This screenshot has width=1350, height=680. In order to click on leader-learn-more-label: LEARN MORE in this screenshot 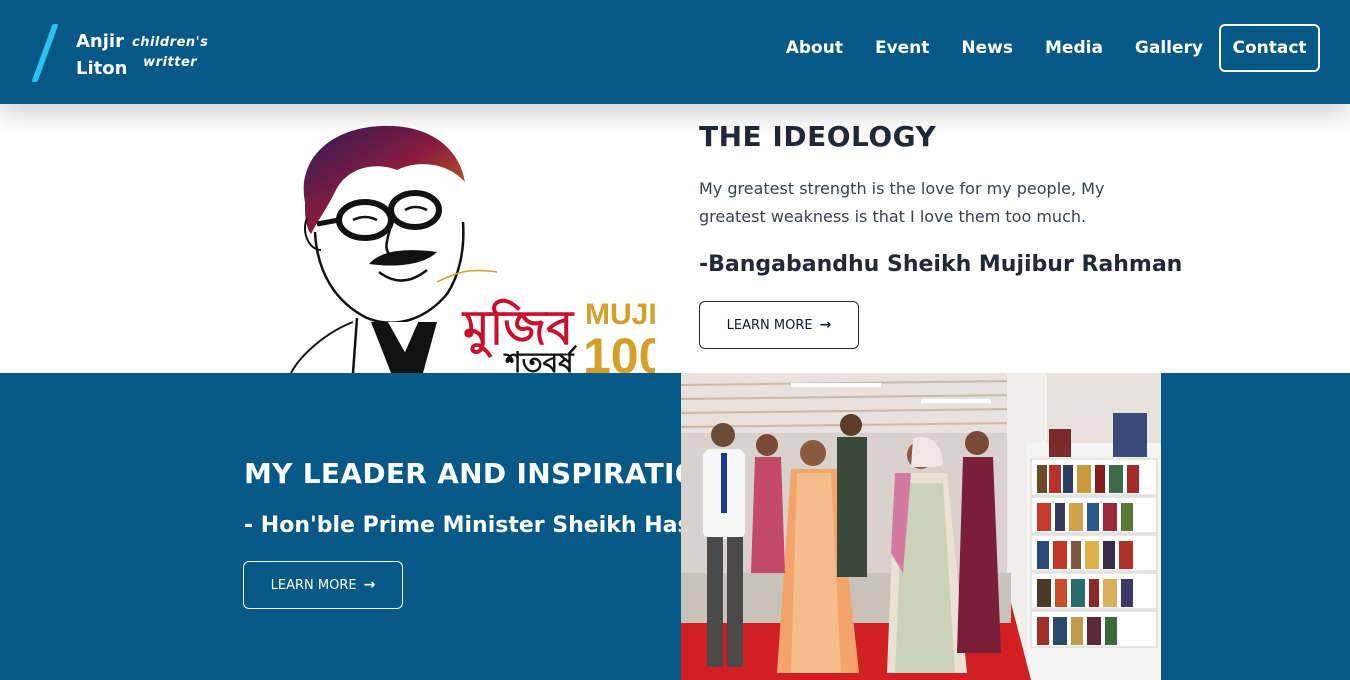, I will do `click(313, 585)`.